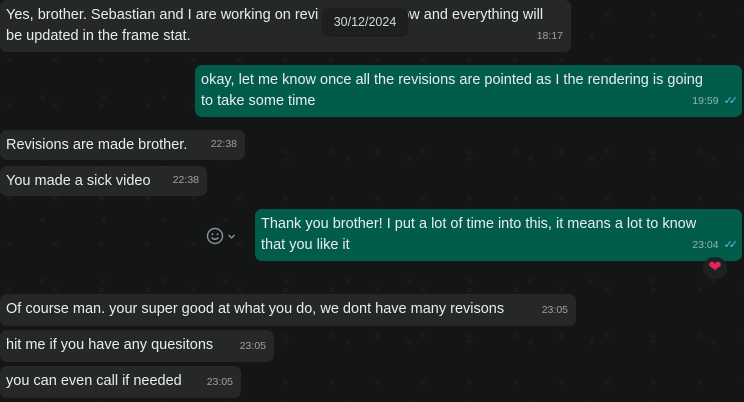  Describe the element at coordinates (715, 245) in the screenshot. I see `message-time: 23:04 ✓✓` at that location.